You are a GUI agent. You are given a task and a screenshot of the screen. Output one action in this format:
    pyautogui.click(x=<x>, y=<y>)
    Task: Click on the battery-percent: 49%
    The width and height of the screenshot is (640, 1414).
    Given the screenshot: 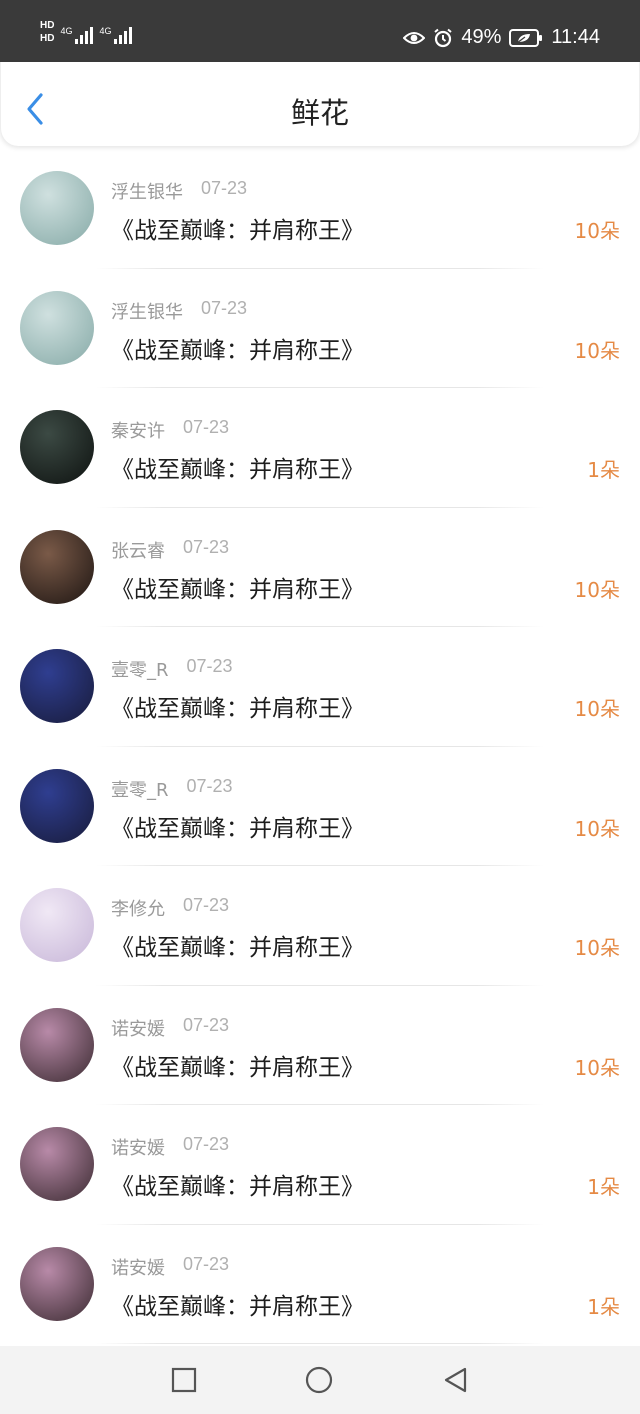 What is the action you would take?
    pyautogui.click(x=481, y=37)
    